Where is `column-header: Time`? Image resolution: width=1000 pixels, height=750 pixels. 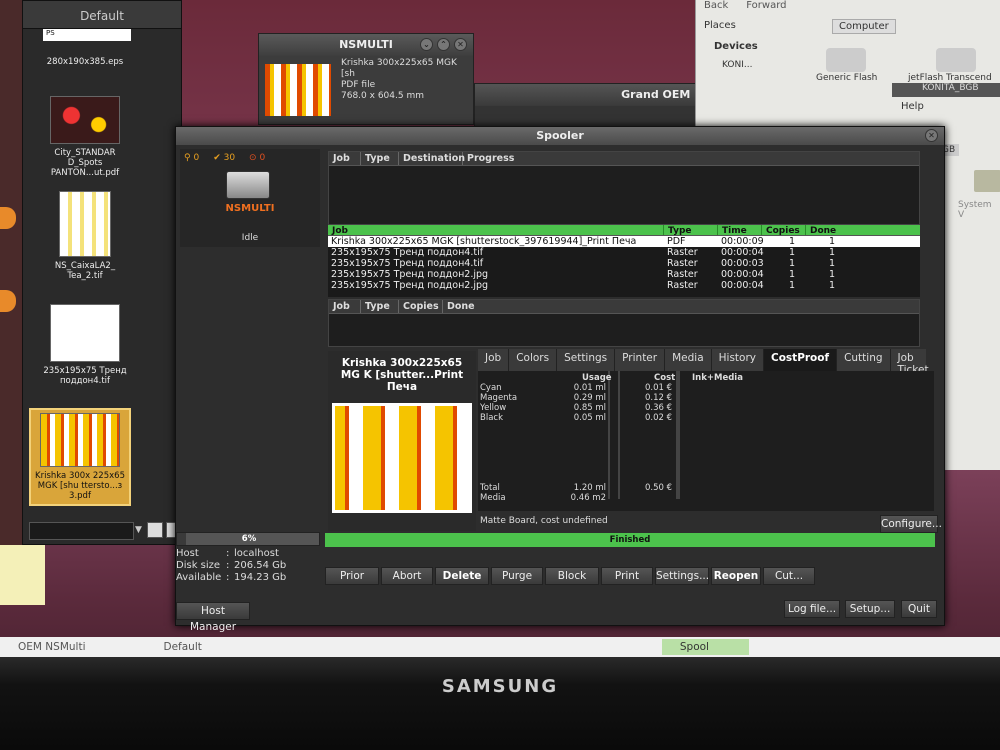 column-header: Time is located at coordinates (740, 230).